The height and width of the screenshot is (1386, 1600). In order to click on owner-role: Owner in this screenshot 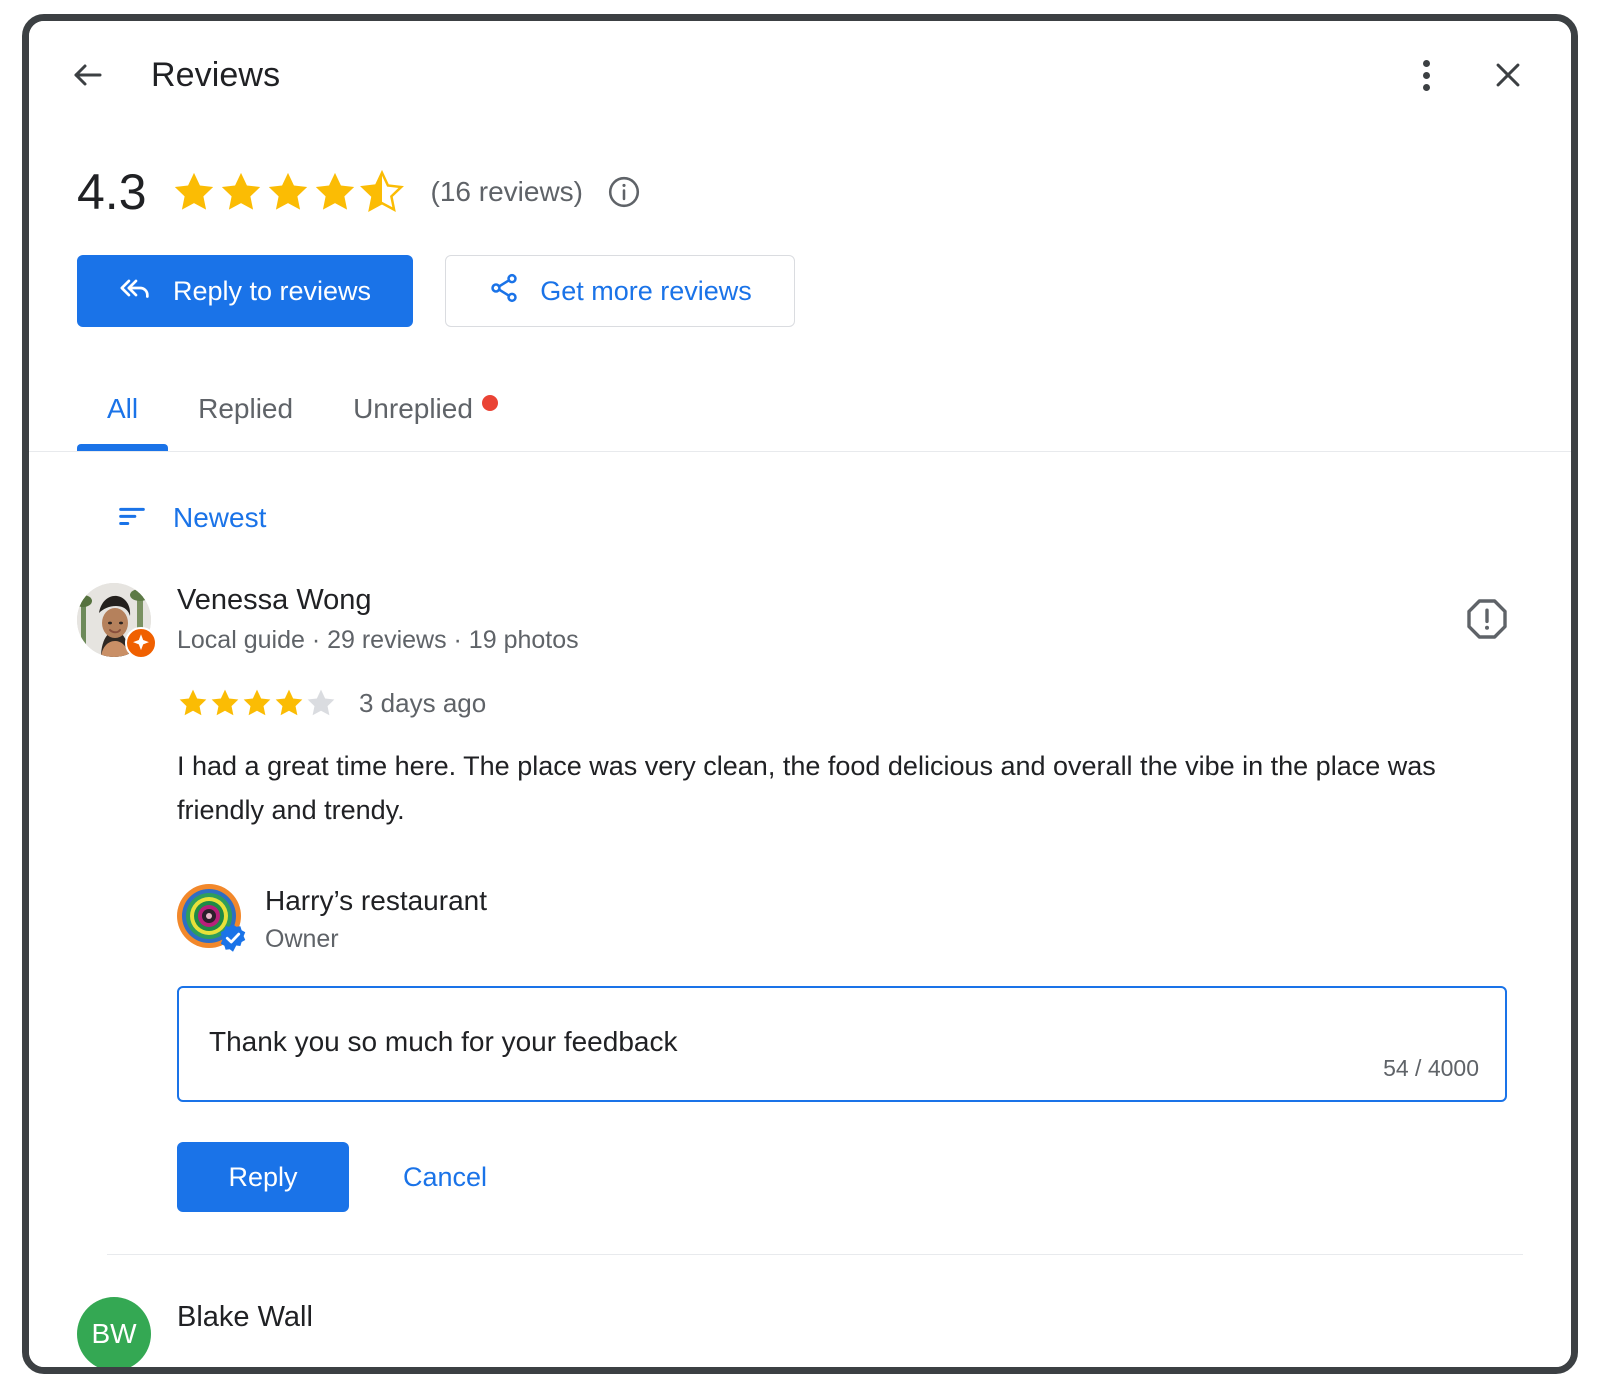, I will do `click(302, 939)`.